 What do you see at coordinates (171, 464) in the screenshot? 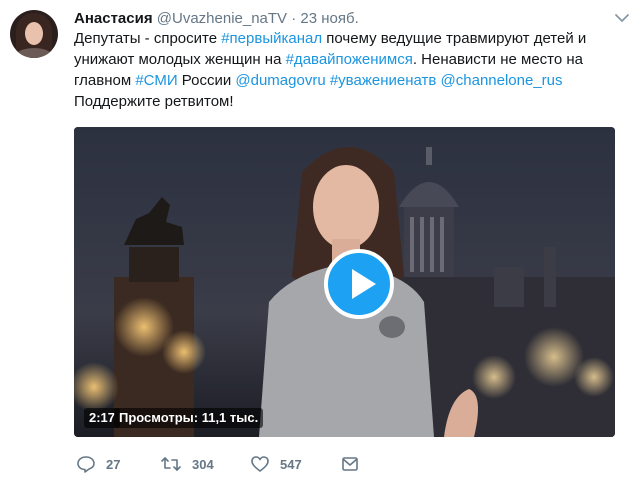
I see `retweet-icon` at bounding box center [171, 464].